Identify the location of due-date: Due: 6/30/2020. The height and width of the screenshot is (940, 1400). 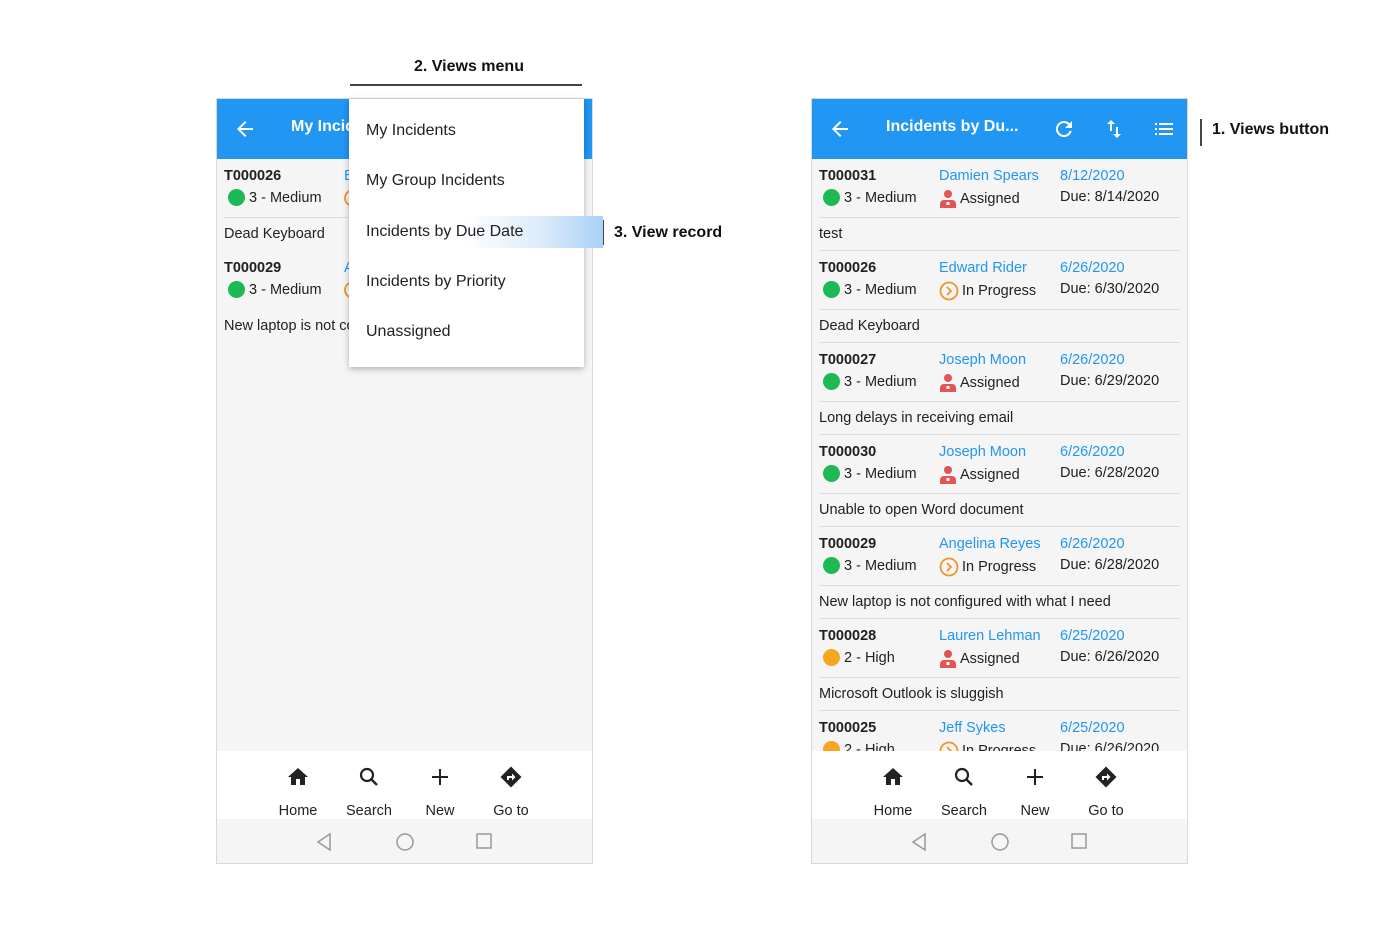
(1110, 289).